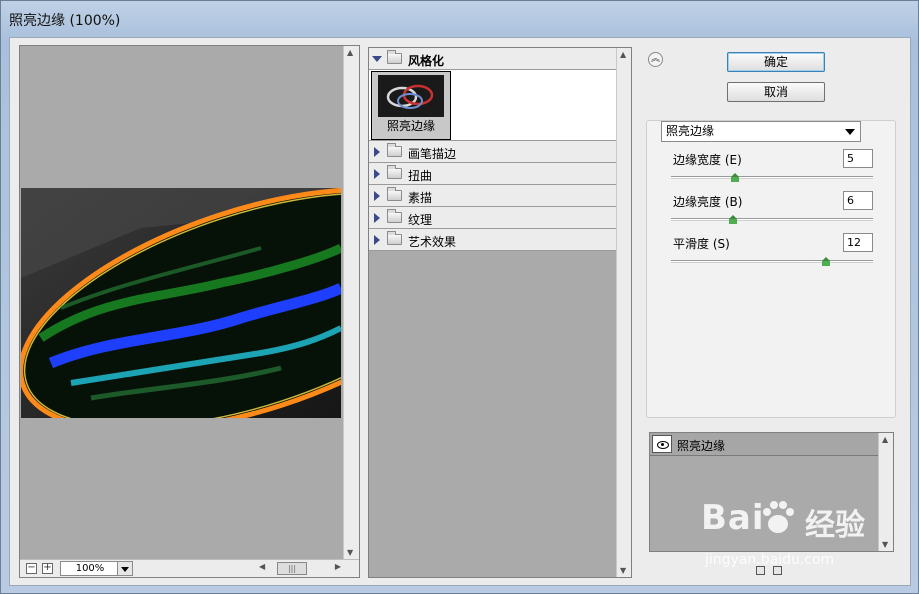 Image resolution: width=919 pixels, height=594 pixels. I want to click on effect-layer-label: 照亮边缘, so click(701, 446).